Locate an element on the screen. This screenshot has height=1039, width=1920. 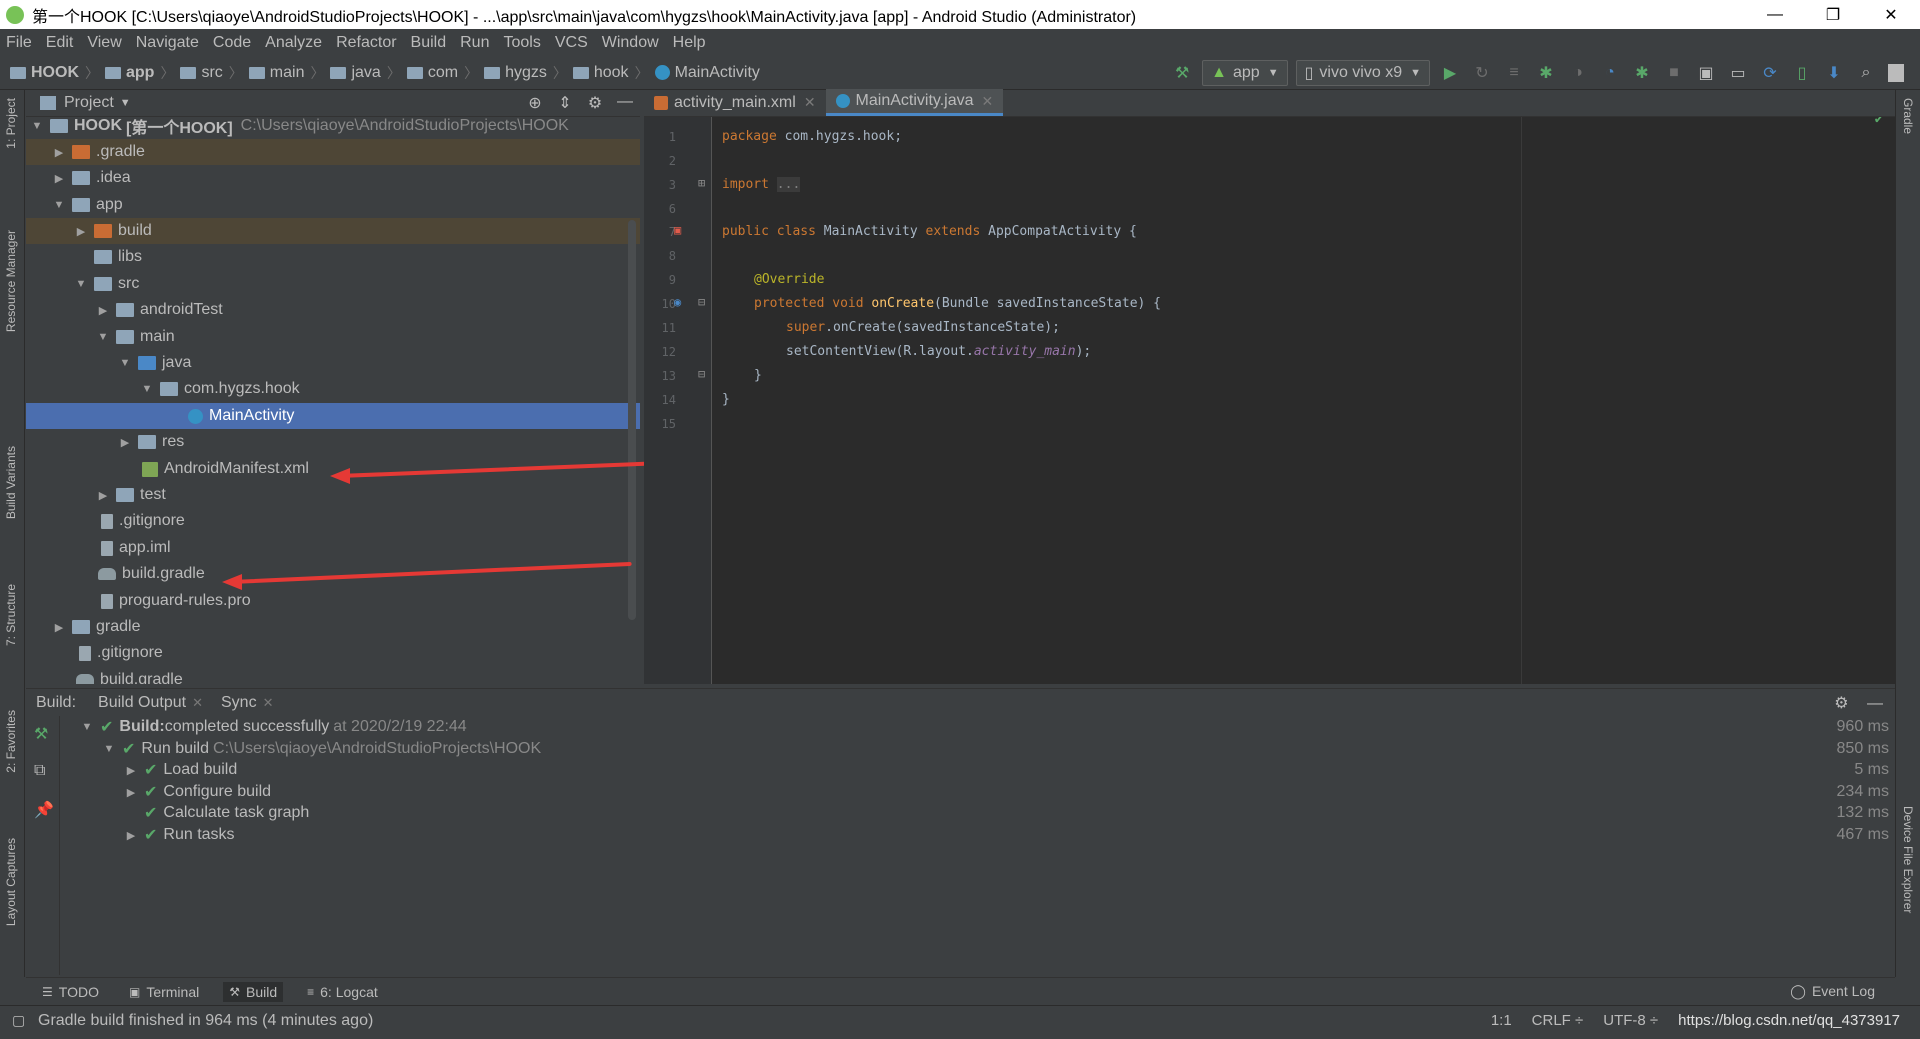
apply-changes-icon: ↻ is located at coordinates (1482, 73).